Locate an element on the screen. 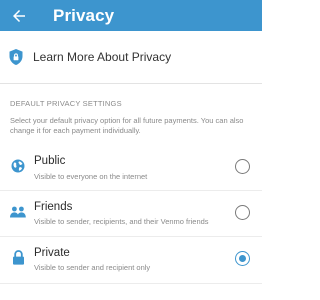 Image resolution: width=320 pixels, height=300 pixels. back-button is located at coordinates (19, 16).